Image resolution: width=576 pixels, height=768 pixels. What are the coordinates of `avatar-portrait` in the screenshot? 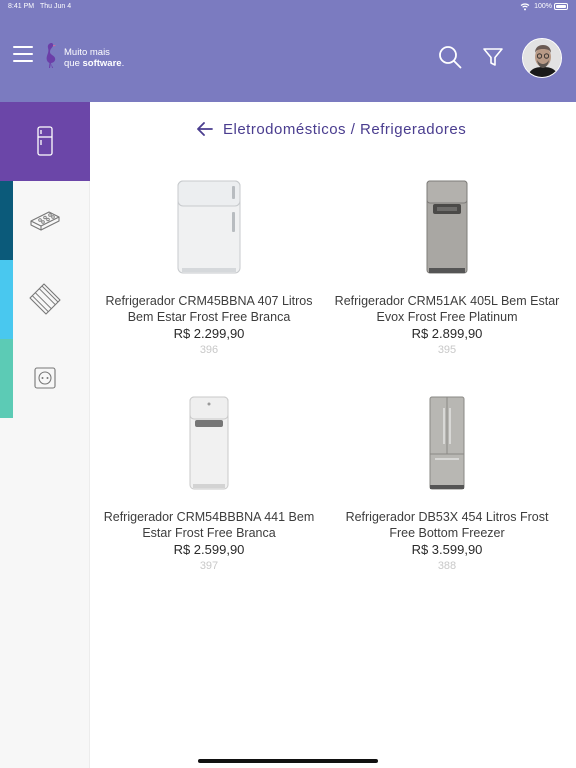 It's located at (542, 58).